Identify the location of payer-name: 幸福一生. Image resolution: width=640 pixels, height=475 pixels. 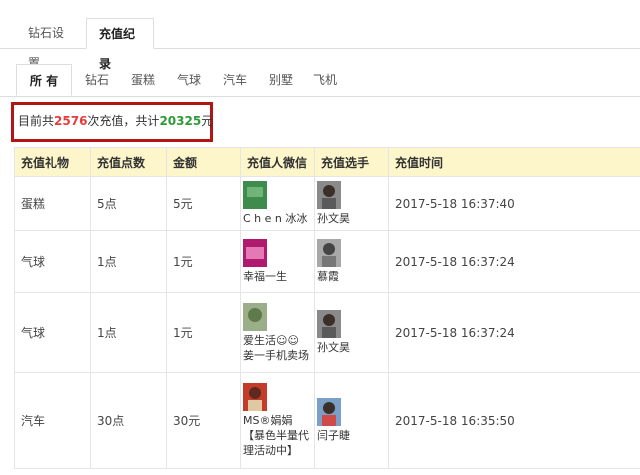
(265, 276).